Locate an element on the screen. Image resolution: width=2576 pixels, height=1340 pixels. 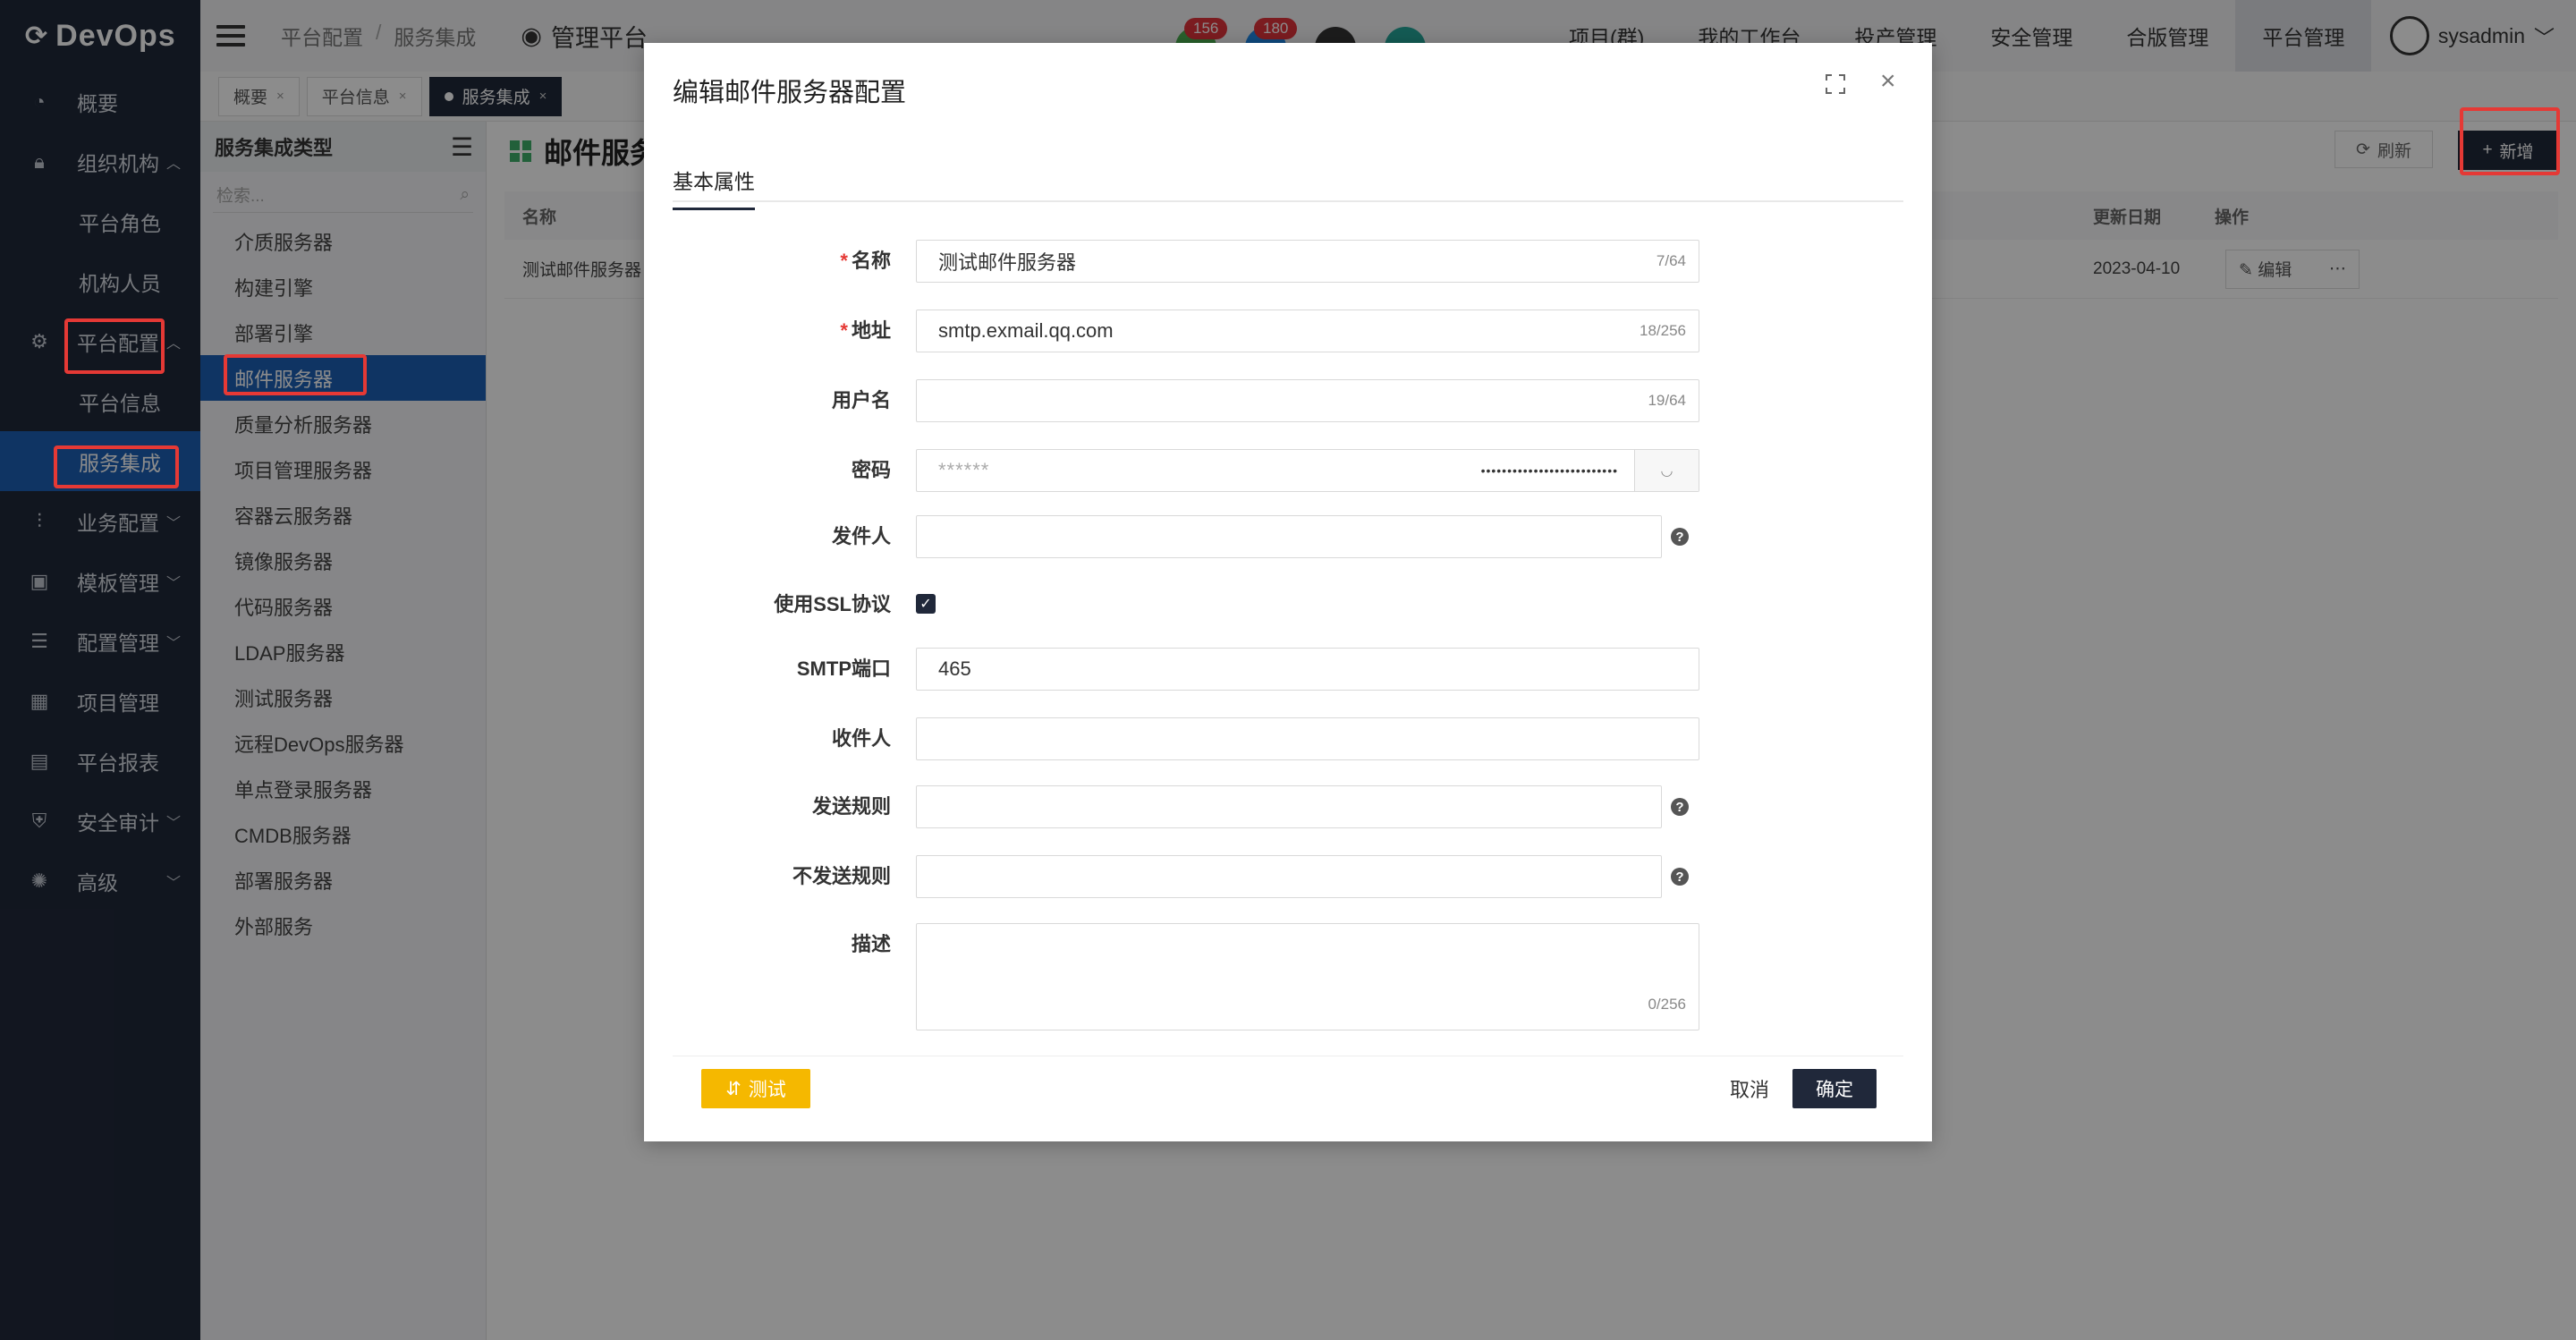
form-row-recipient: 收件人 is located at coordinates (1288, 738).